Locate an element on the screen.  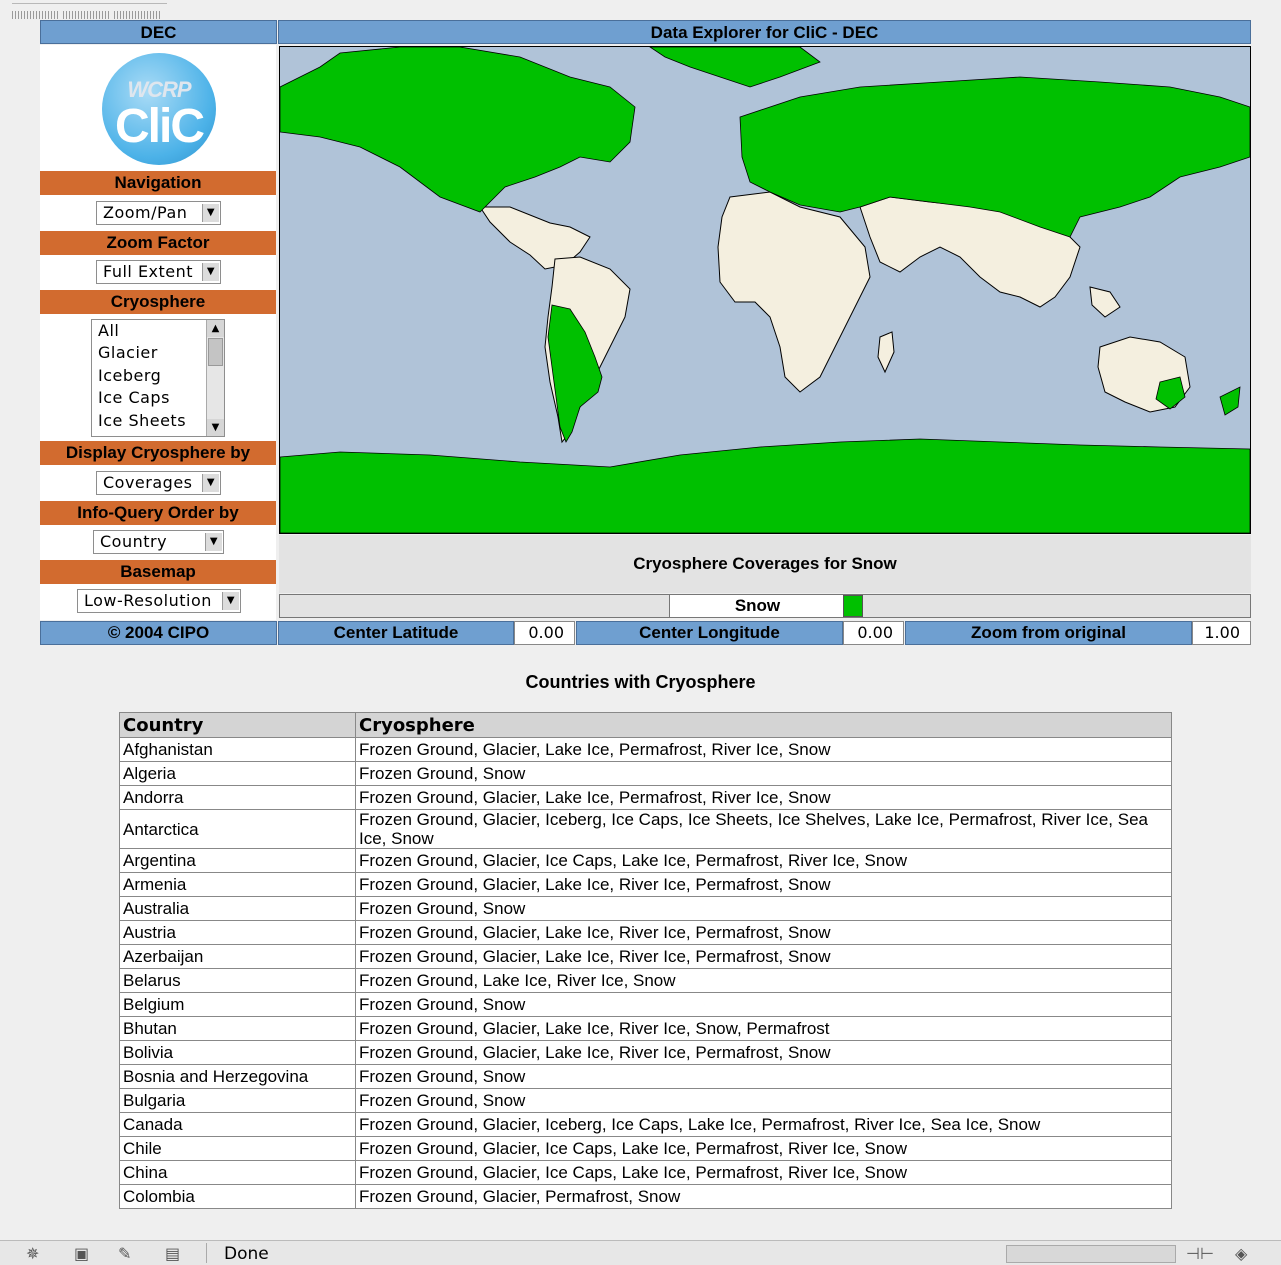
zoom-factor-select-value: Full Extent is located at coordinates (148, 271).